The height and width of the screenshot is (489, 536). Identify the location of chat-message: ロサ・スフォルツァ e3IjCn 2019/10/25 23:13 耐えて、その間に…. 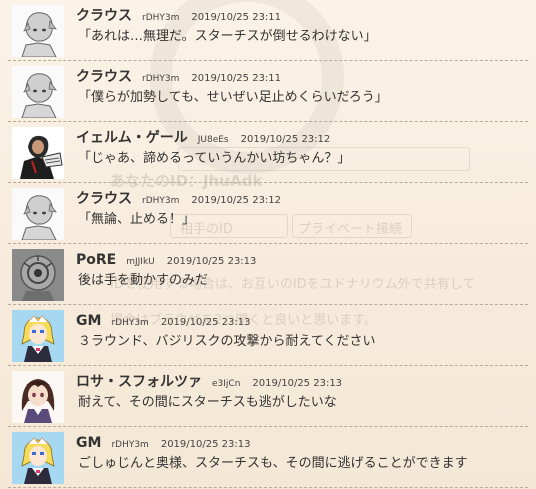
(268, 396).